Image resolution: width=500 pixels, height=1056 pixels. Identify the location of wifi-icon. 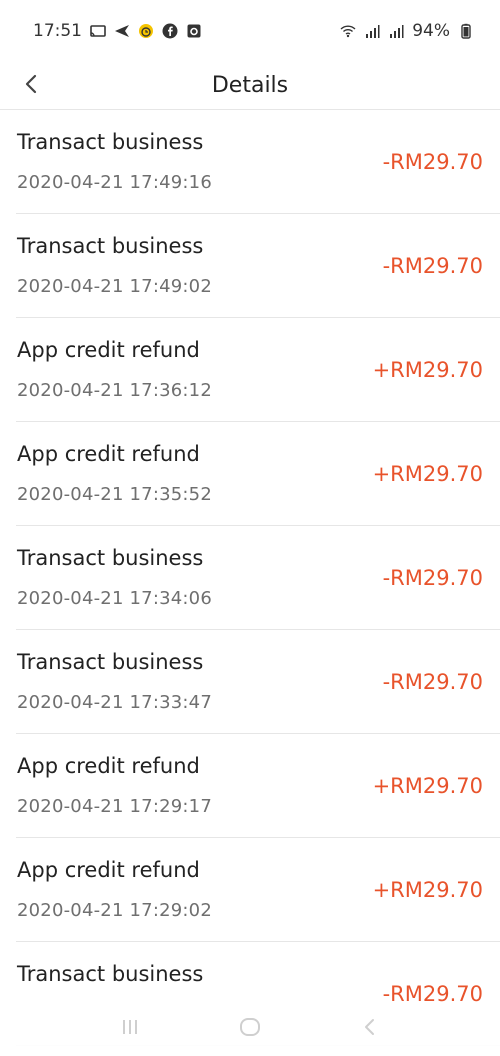
(348, 31).